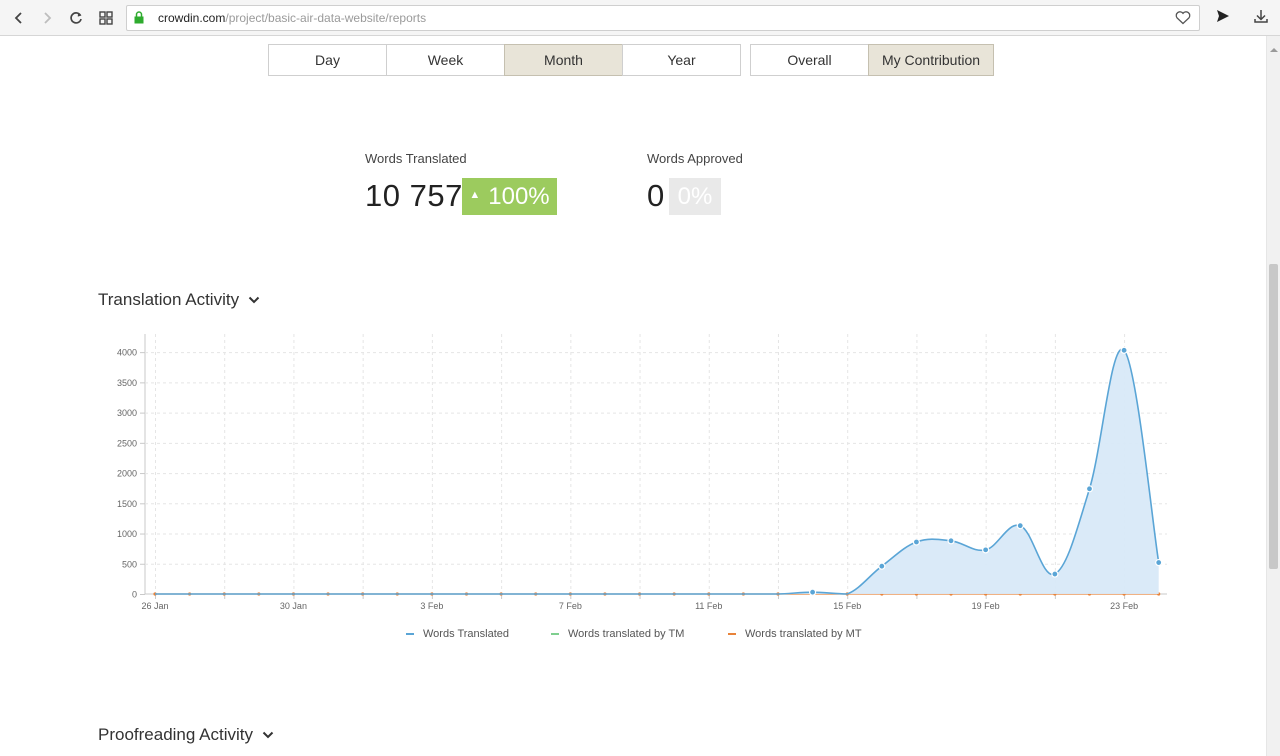 The height and width of the screenshot is (756, 1280). What do you see at coordinates (169, 299) in the screenshot?
I see `translation-activity-title: Translation Activity` at bounding box center [169, 299].